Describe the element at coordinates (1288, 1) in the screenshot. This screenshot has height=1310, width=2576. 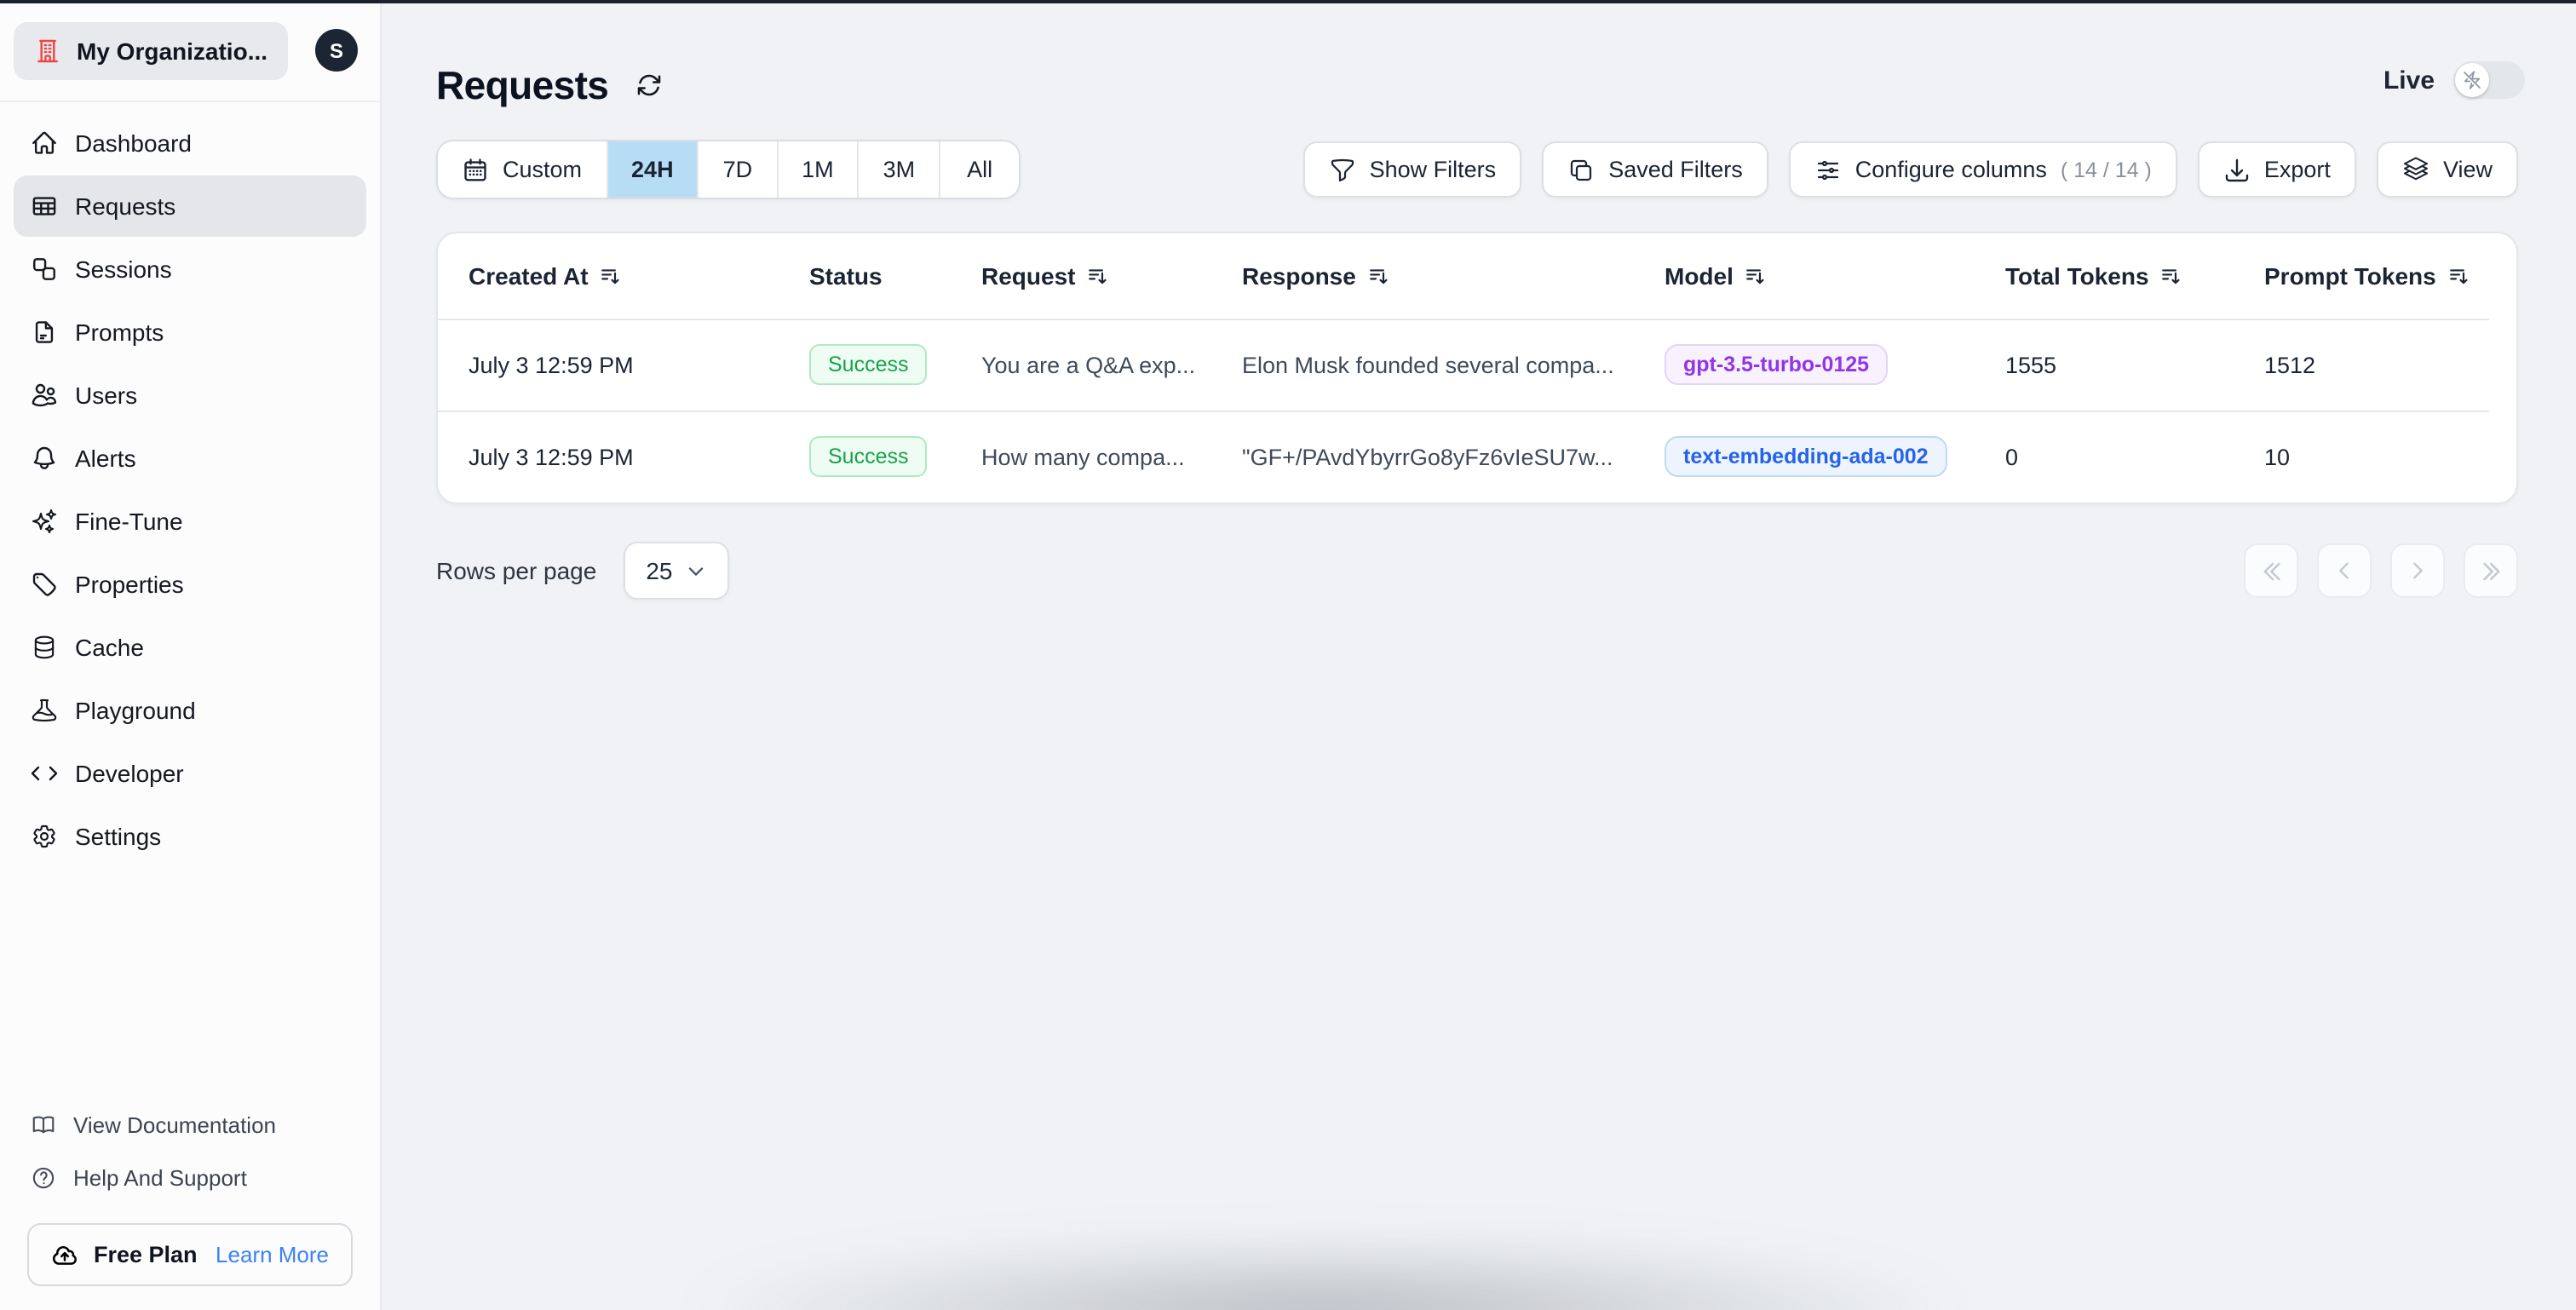
I see `window-top-edge` at that location.